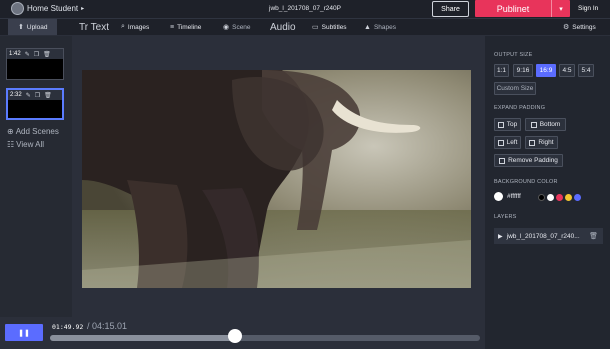  Describe the element at coordinates (523, 70) in the screenshot. I see `size-9-16-button: 9:16` at that location.